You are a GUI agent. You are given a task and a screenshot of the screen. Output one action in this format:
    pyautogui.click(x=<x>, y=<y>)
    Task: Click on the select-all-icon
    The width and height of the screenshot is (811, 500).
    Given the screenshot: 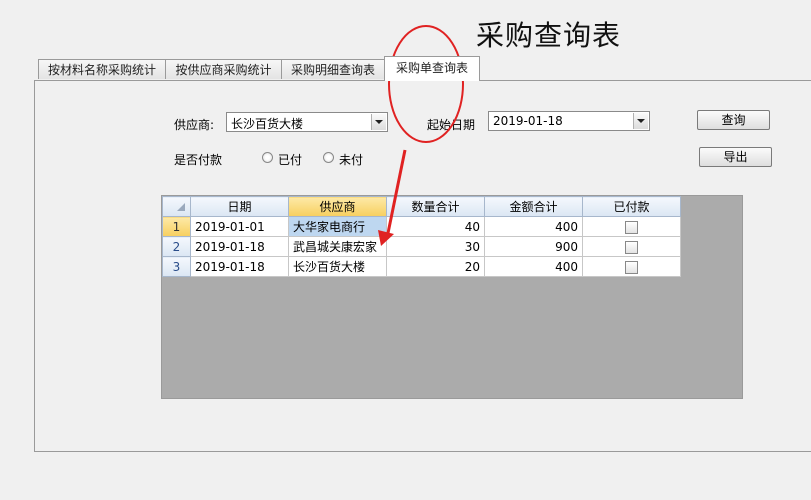 What is the action you would take?
    pyautogui.click(x=181, y=206)
    